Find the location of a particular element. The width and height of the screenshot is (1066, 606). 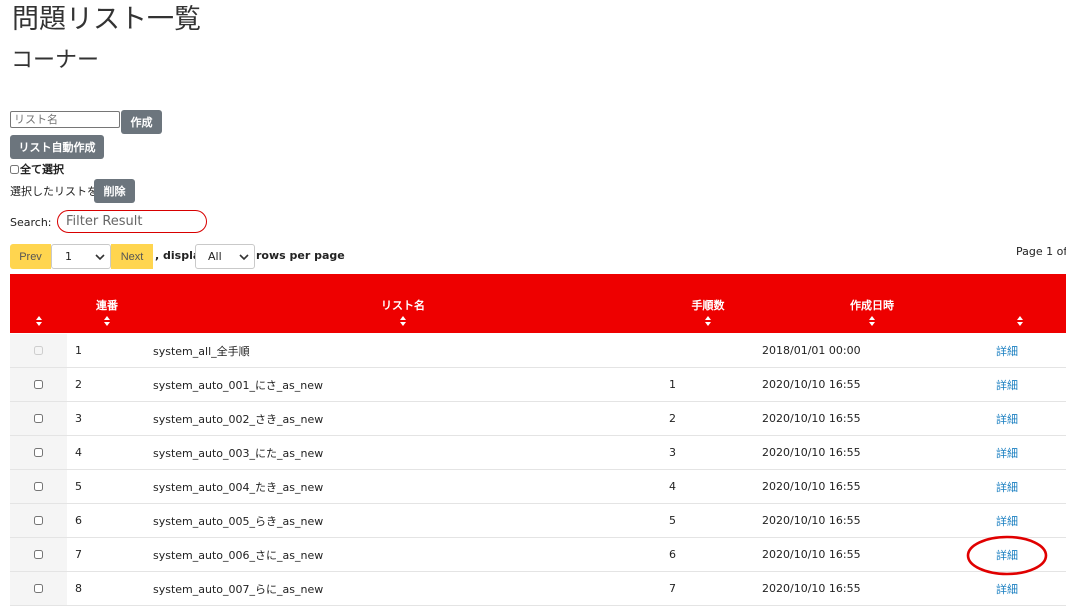

row-list-name: system_auto_001_にさ_as_new is located at coordinates (238, 385).